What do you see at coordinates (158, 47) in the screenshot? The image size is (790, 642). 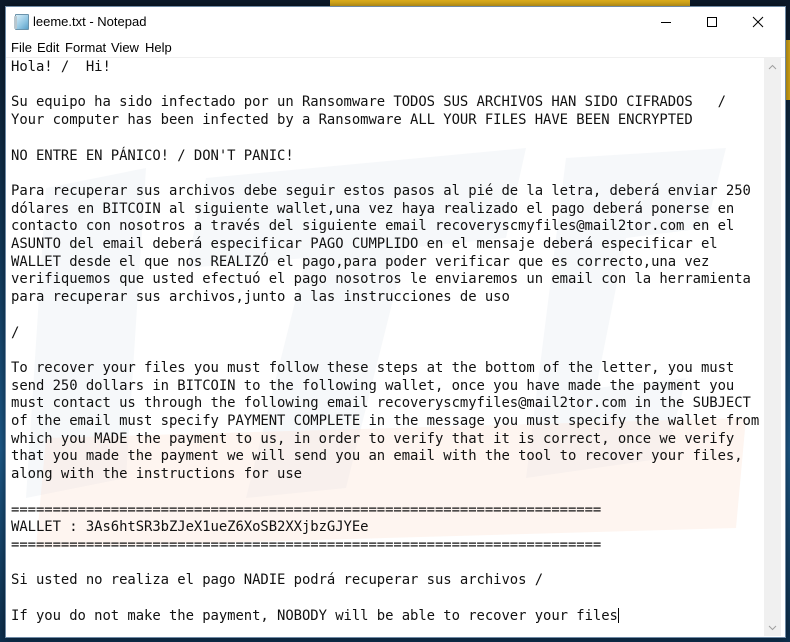 I see `menu-help: Help` at bounding box center [158, 47].